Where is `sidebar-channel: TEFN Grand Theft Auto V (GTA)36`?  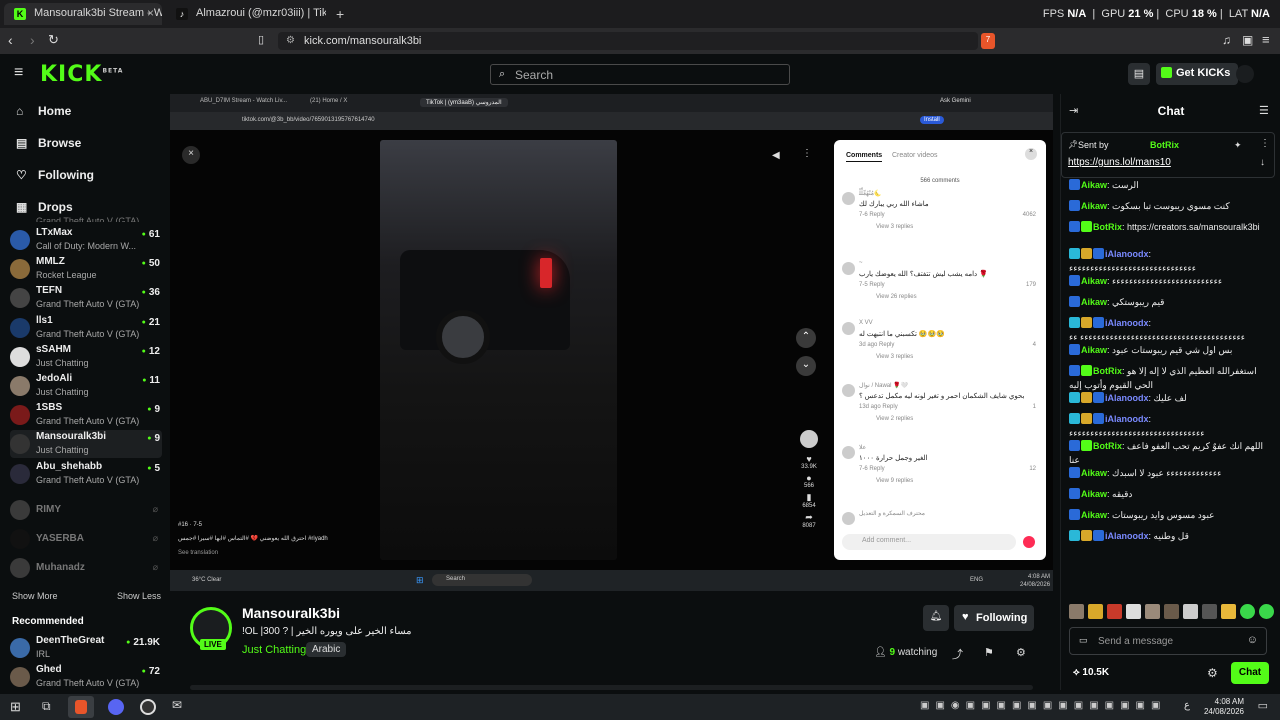
sidebar-channel: TEFN Grand Theft Auto V (GTA)36 is located at coordinates (86, 298).